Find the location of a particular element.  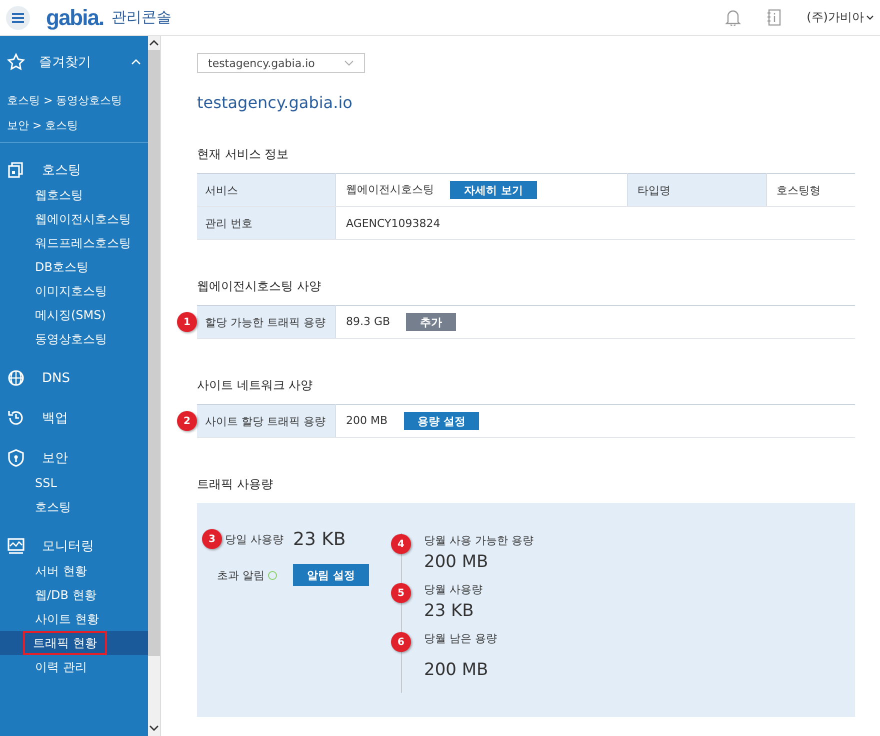

app-title: 관리콘솔 is located at coordinates (142, 17).